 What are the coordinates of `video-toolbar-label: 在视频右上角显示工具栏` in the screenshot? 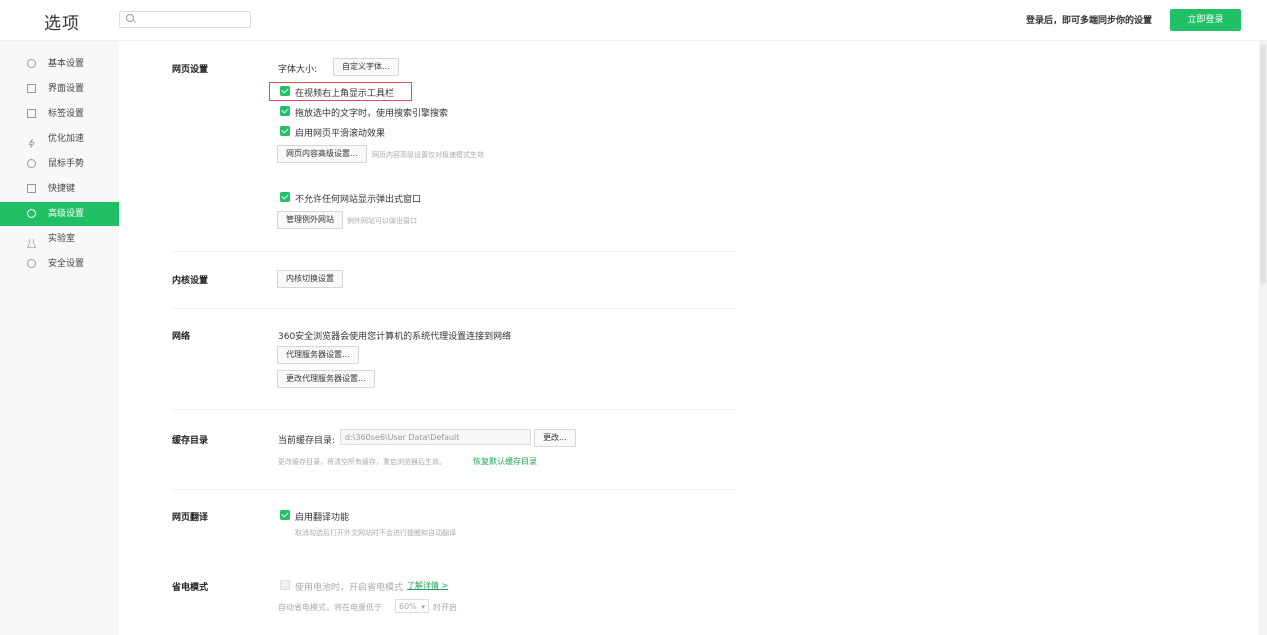 It's located at (345, 94).